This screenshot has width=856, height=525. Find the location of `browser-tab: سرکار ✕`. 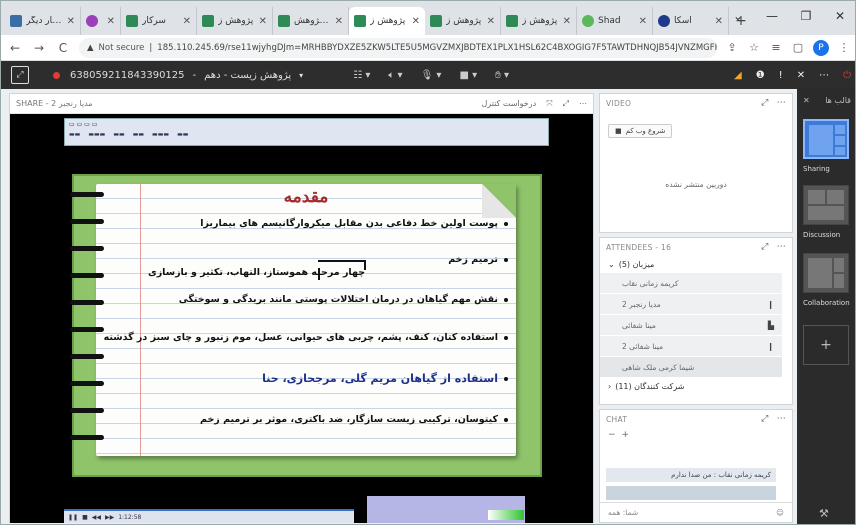

browser-tab: سرکار ✕ is located at coordinates (159, 21).